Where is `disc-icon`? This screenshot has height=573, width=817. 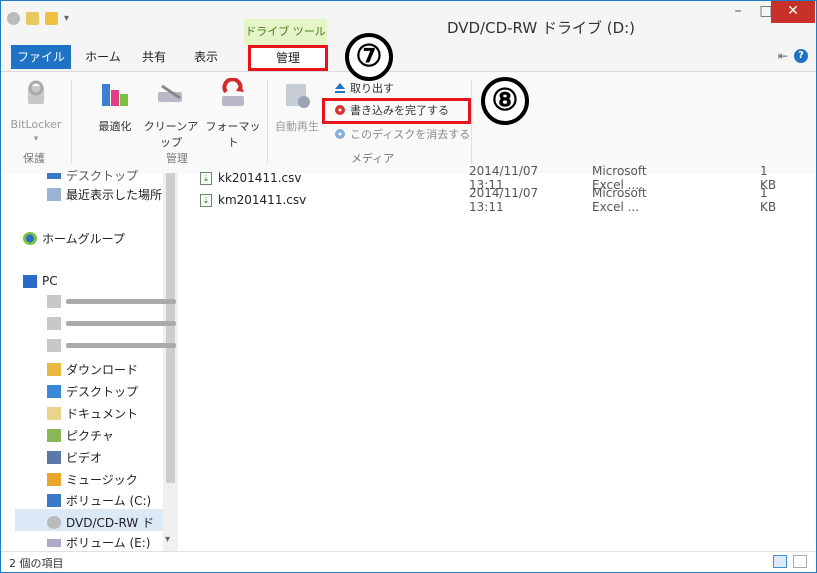 disc-icon is located at coordinates (13, 18).